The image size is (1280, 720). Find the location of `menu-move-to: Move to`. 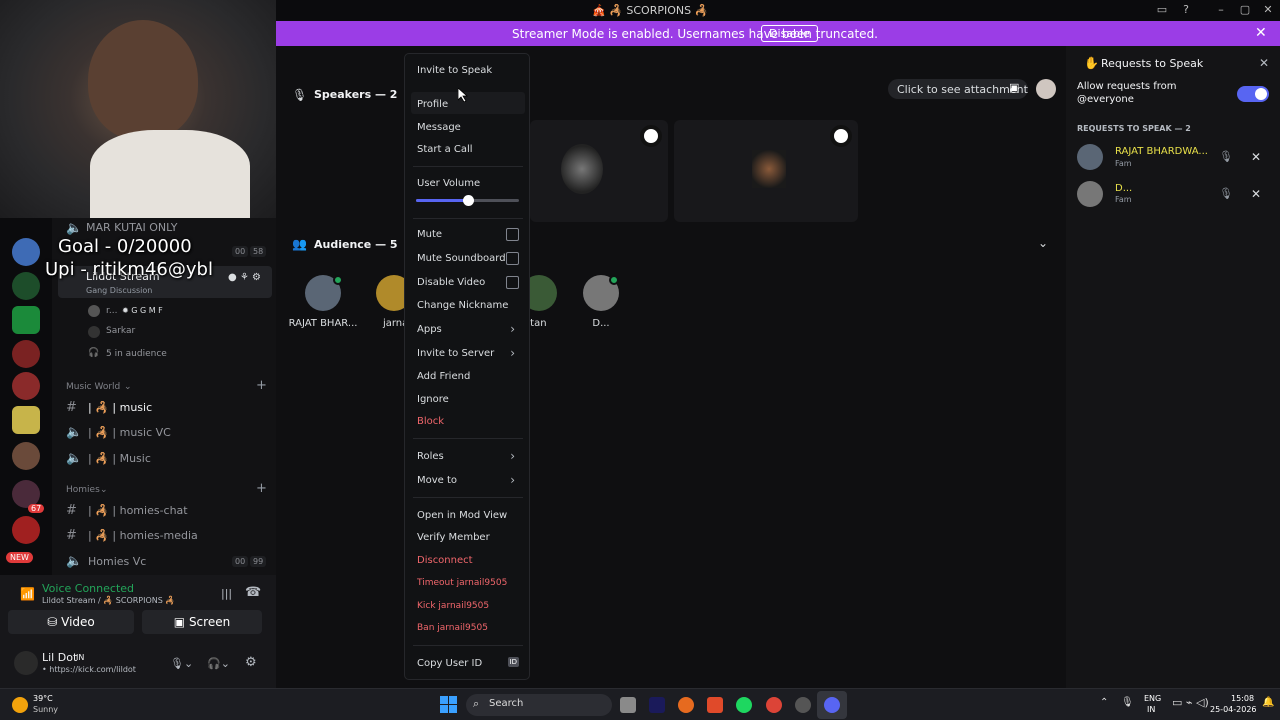

menu-move-to: Move to is located at coordinates (437, 480).